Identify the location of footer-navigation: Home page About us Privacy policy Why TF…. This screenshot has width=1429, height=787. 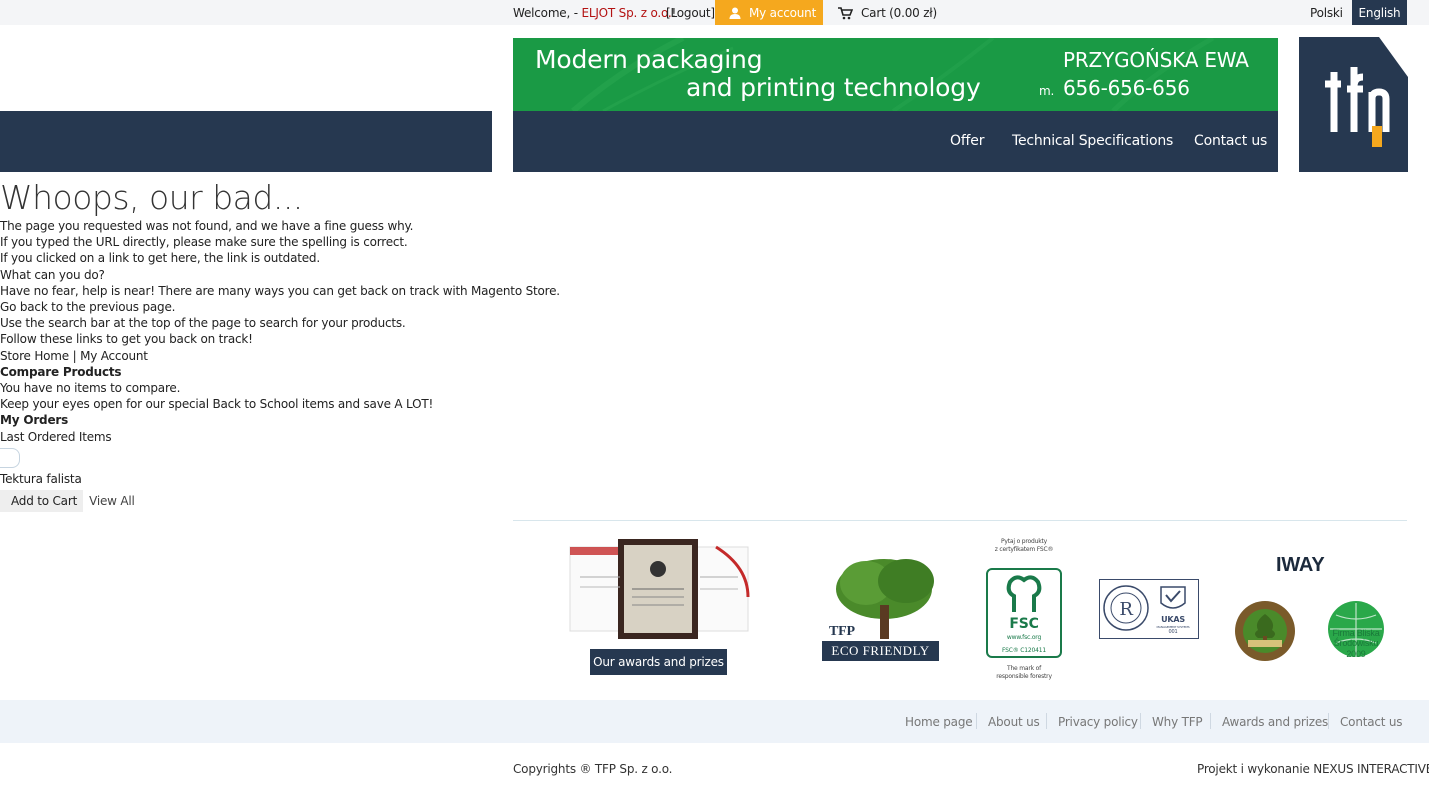
(714, 721).